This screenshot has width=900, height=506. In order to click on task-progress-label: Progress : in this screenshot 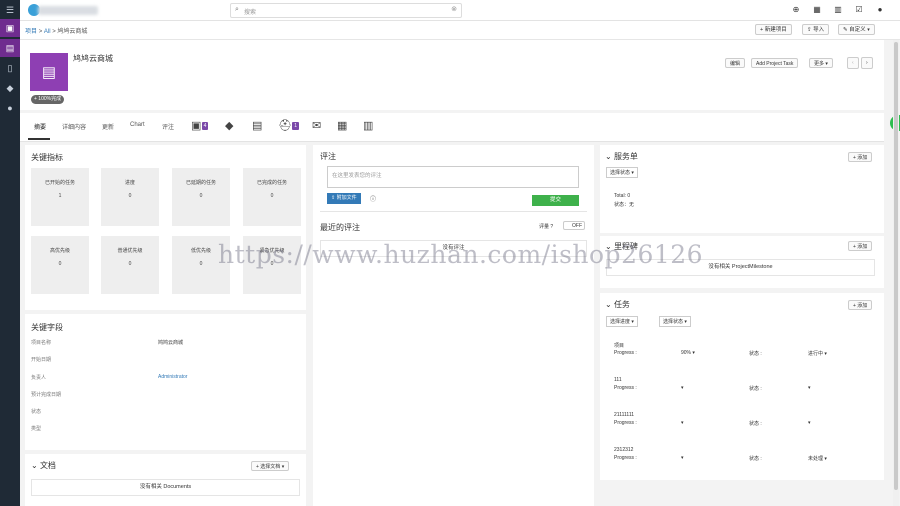, I will do `click(625, 423)`.